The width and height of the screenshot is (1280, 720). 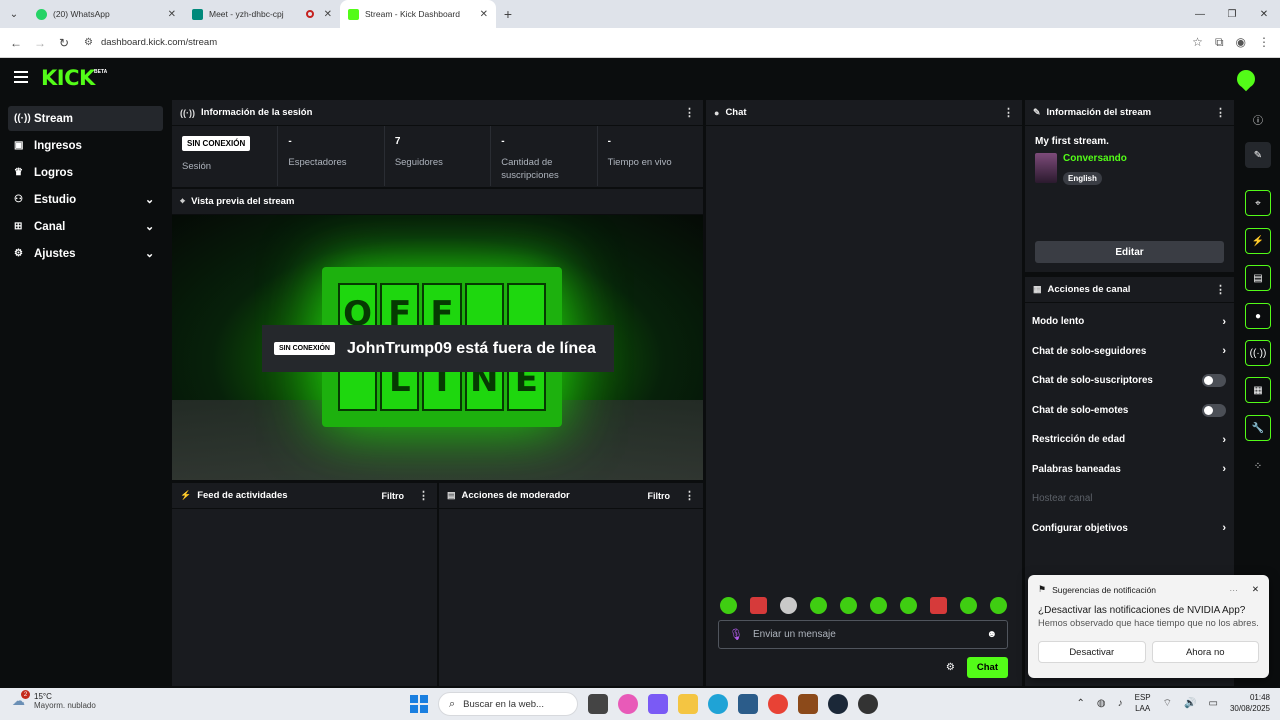 What do you see at coordinates (1258, 241) in the screenshot?
I see `lightning-icon: ⚡` at bounding box center [1258, 241].